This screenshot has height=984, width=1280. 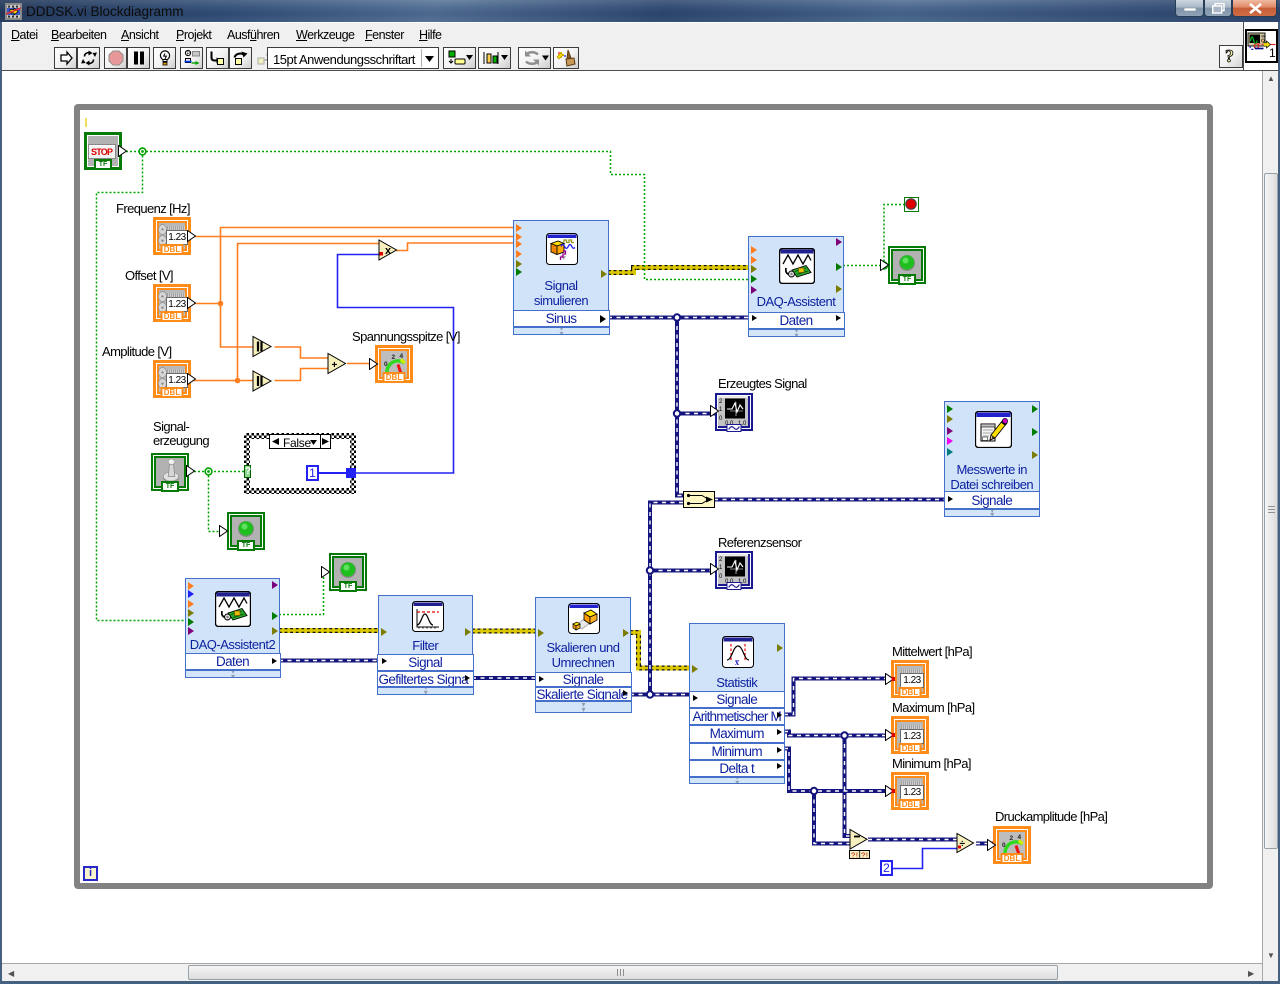 What do you see at coordinates (388, 251) in the screenshot?
I see `svg-text: x` at bounding box center [388, 251].